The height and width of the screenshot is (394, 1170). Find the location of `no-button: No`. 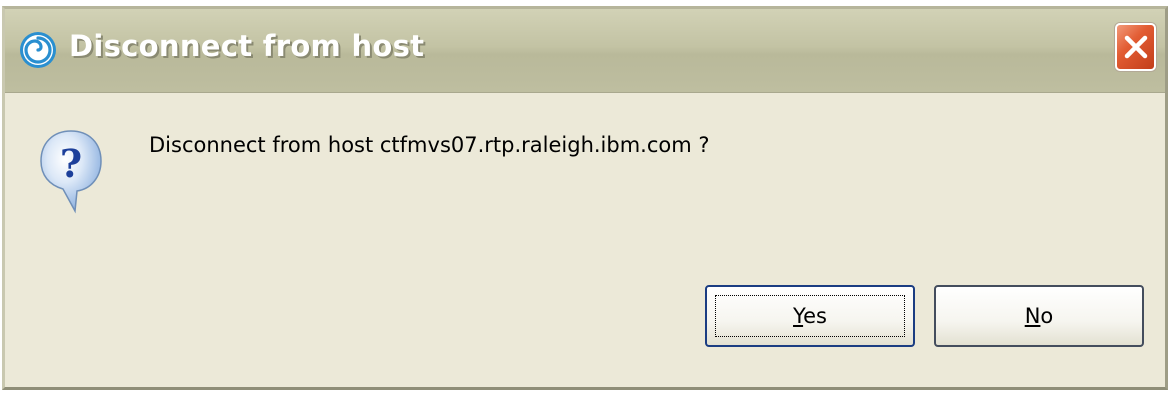

no-button: No is located at coordinates (1039, 316).